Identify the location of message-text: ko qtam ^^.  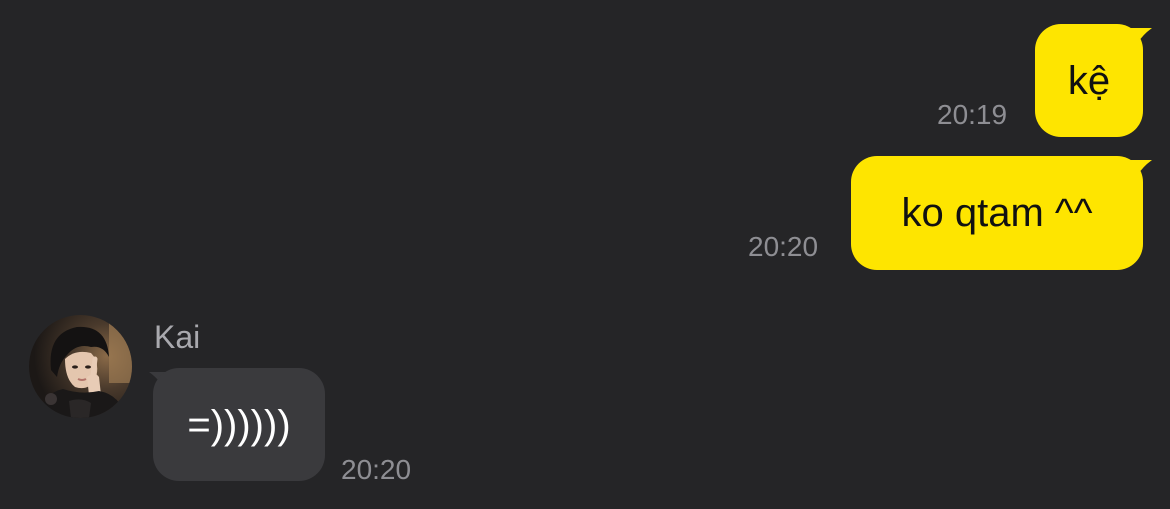
(997, 213).